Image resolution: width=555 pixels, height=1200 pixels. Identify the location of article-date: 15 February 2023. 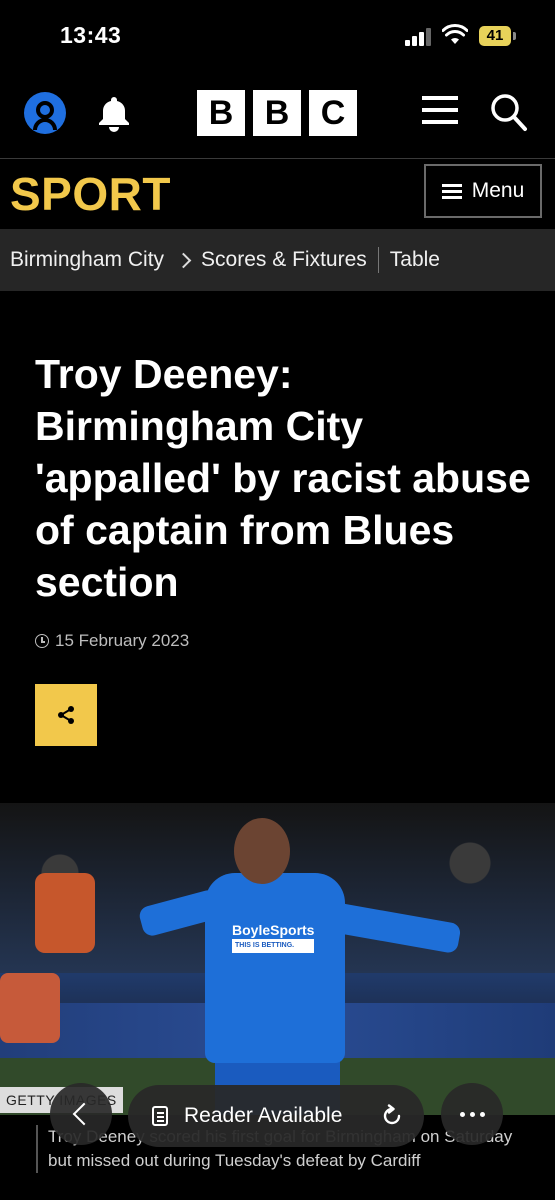
(112, 641).